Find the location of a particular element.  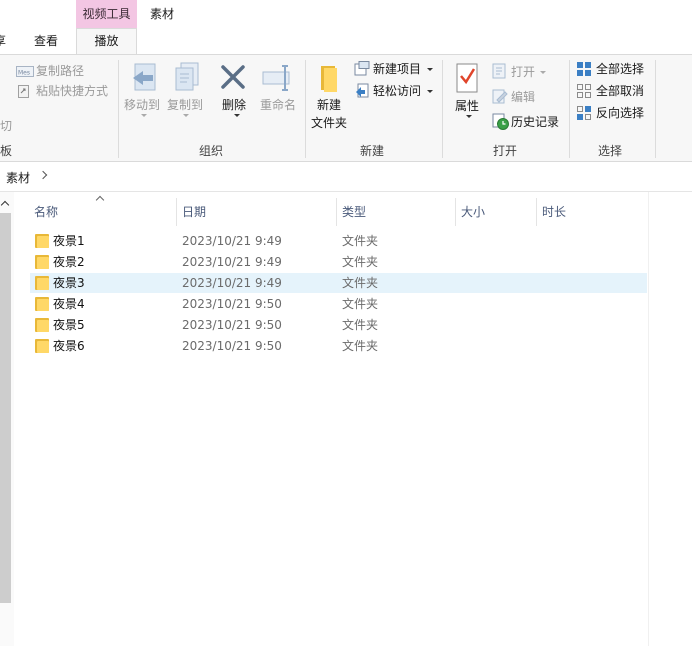

table-row: 夜景1 2023/10/21 9:49 文件夹 is located at coordinates (338, 241).